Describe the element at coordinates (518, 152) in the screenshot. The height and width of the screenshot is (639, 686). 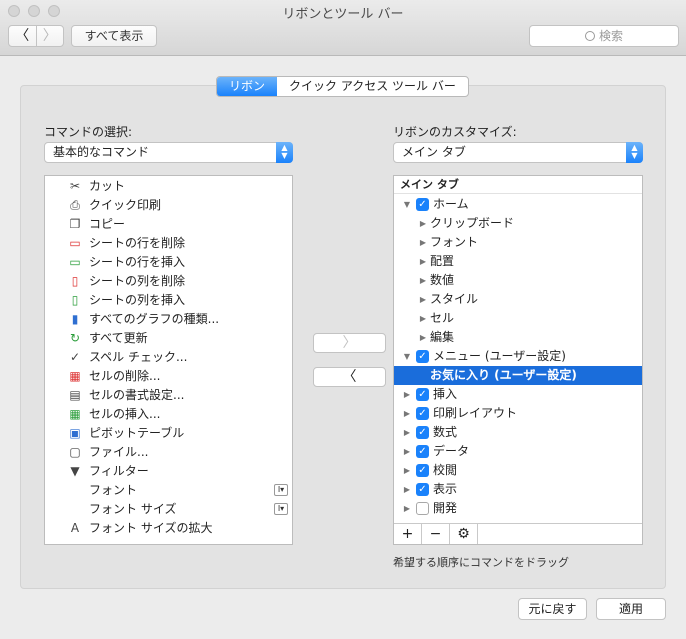
I see `customize-ribbon-dropdown: メイン タブ ▲ ▼` at that location.